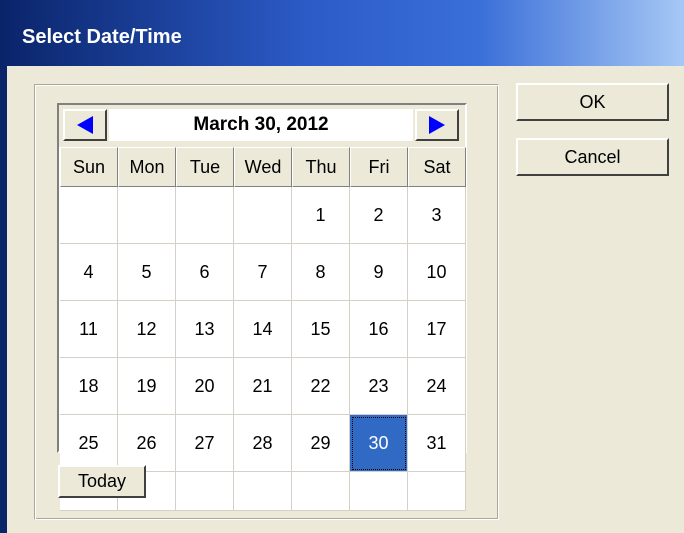 The height and width of the screenshot is (533, 684). Describe the element at coordinates (437, 386) in the screenshot. I see `day-cell: 24` at that location.